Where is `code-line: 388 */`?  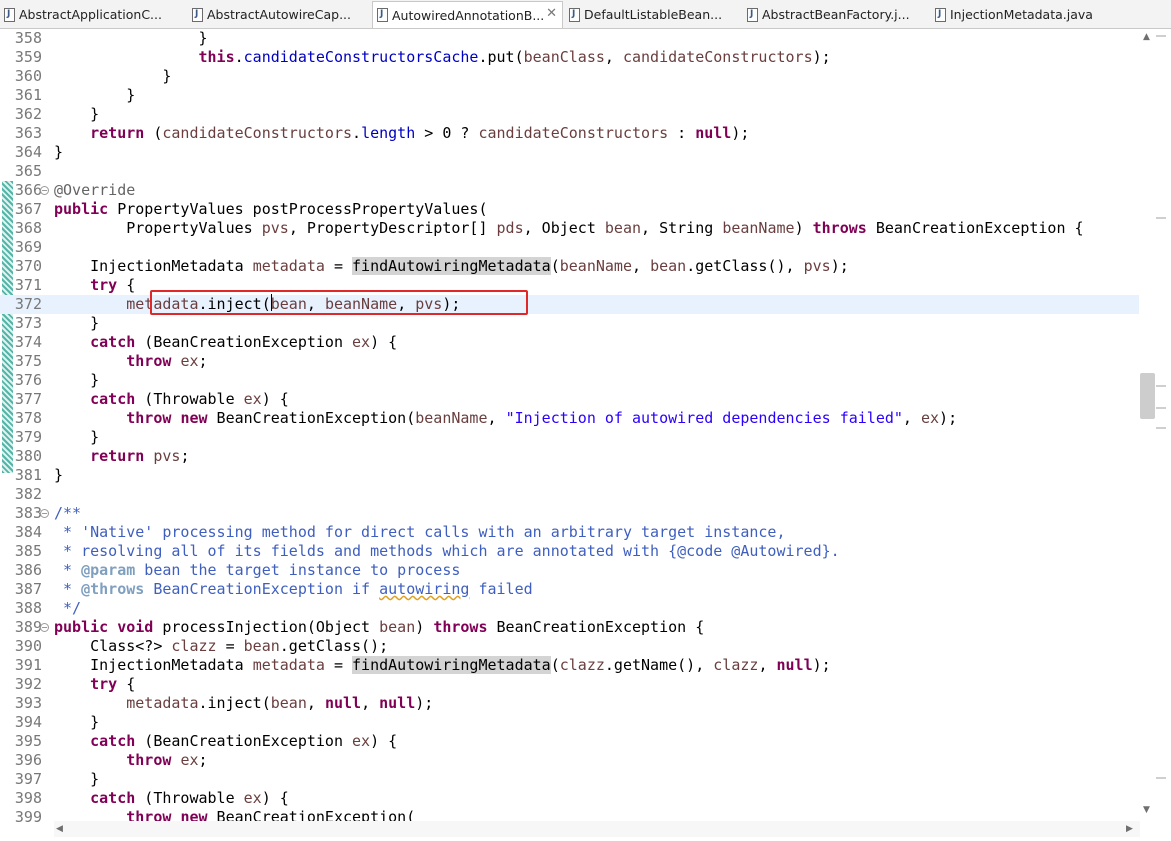 code-line: 388 */ is located at coordinates (570, 608).